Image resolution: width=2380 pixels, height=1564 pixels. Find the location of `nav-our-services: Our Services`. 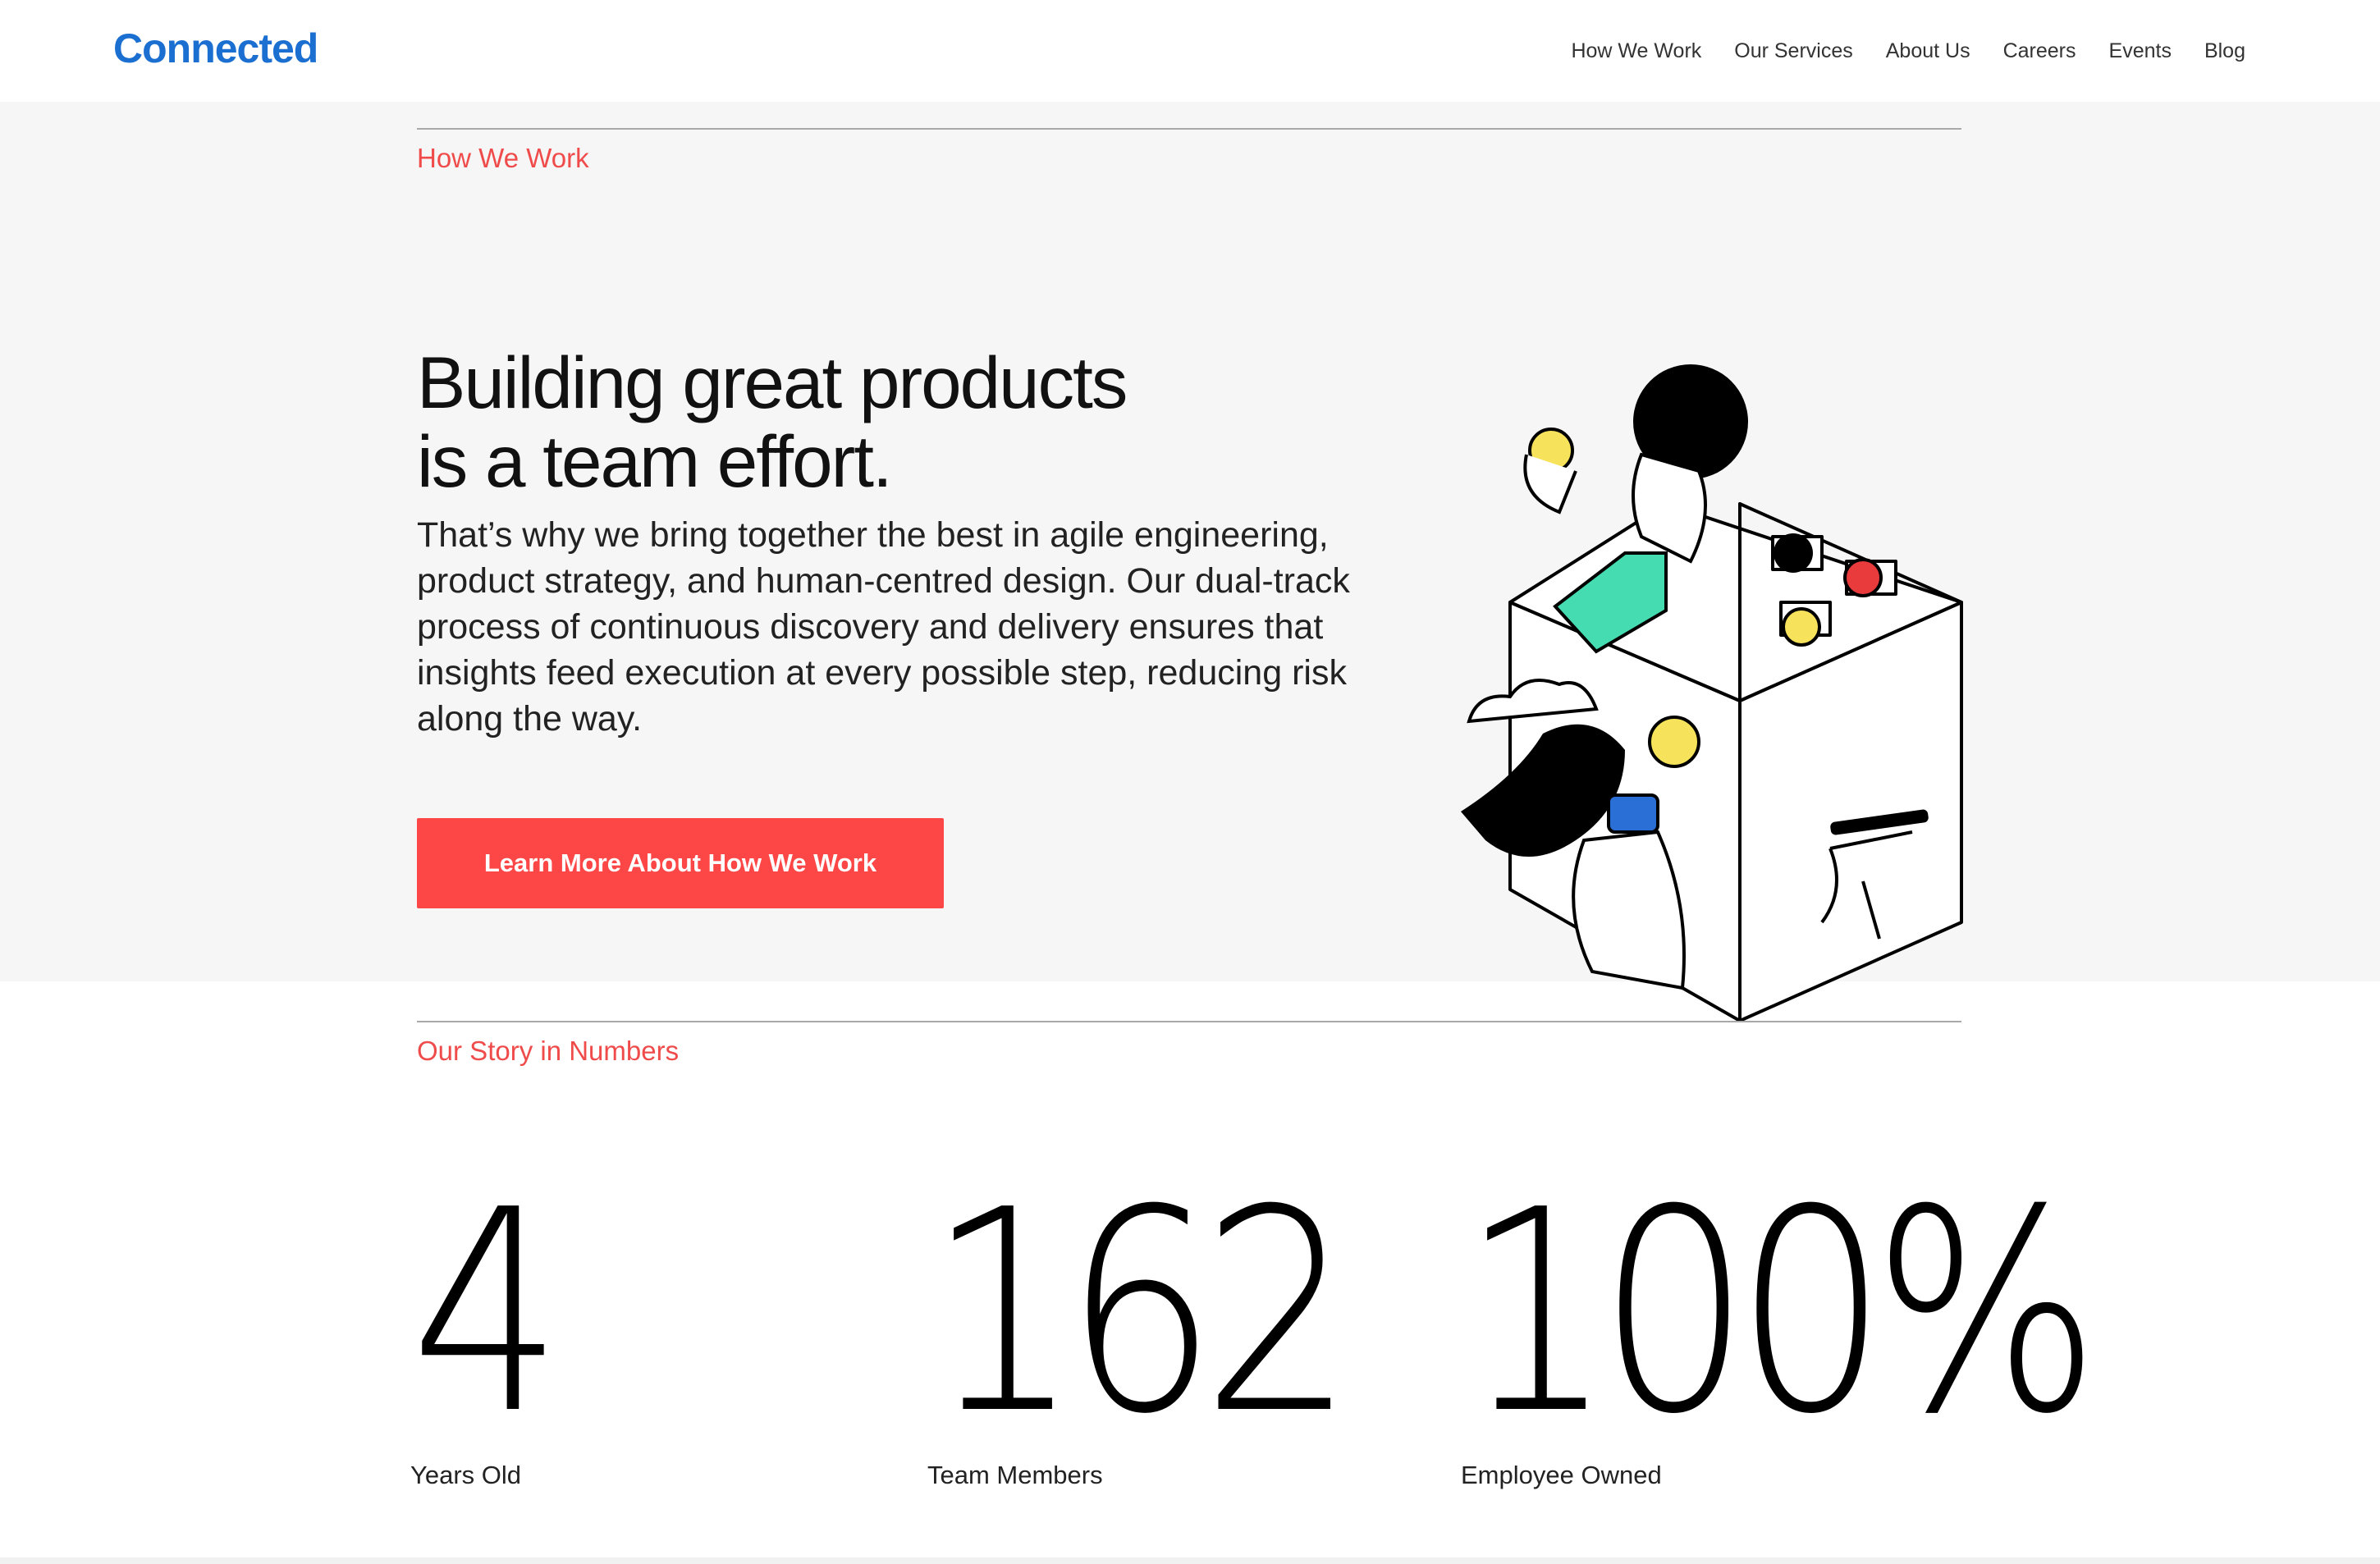

nav-our-services: Our Services is located at coordinates (1793, 51).